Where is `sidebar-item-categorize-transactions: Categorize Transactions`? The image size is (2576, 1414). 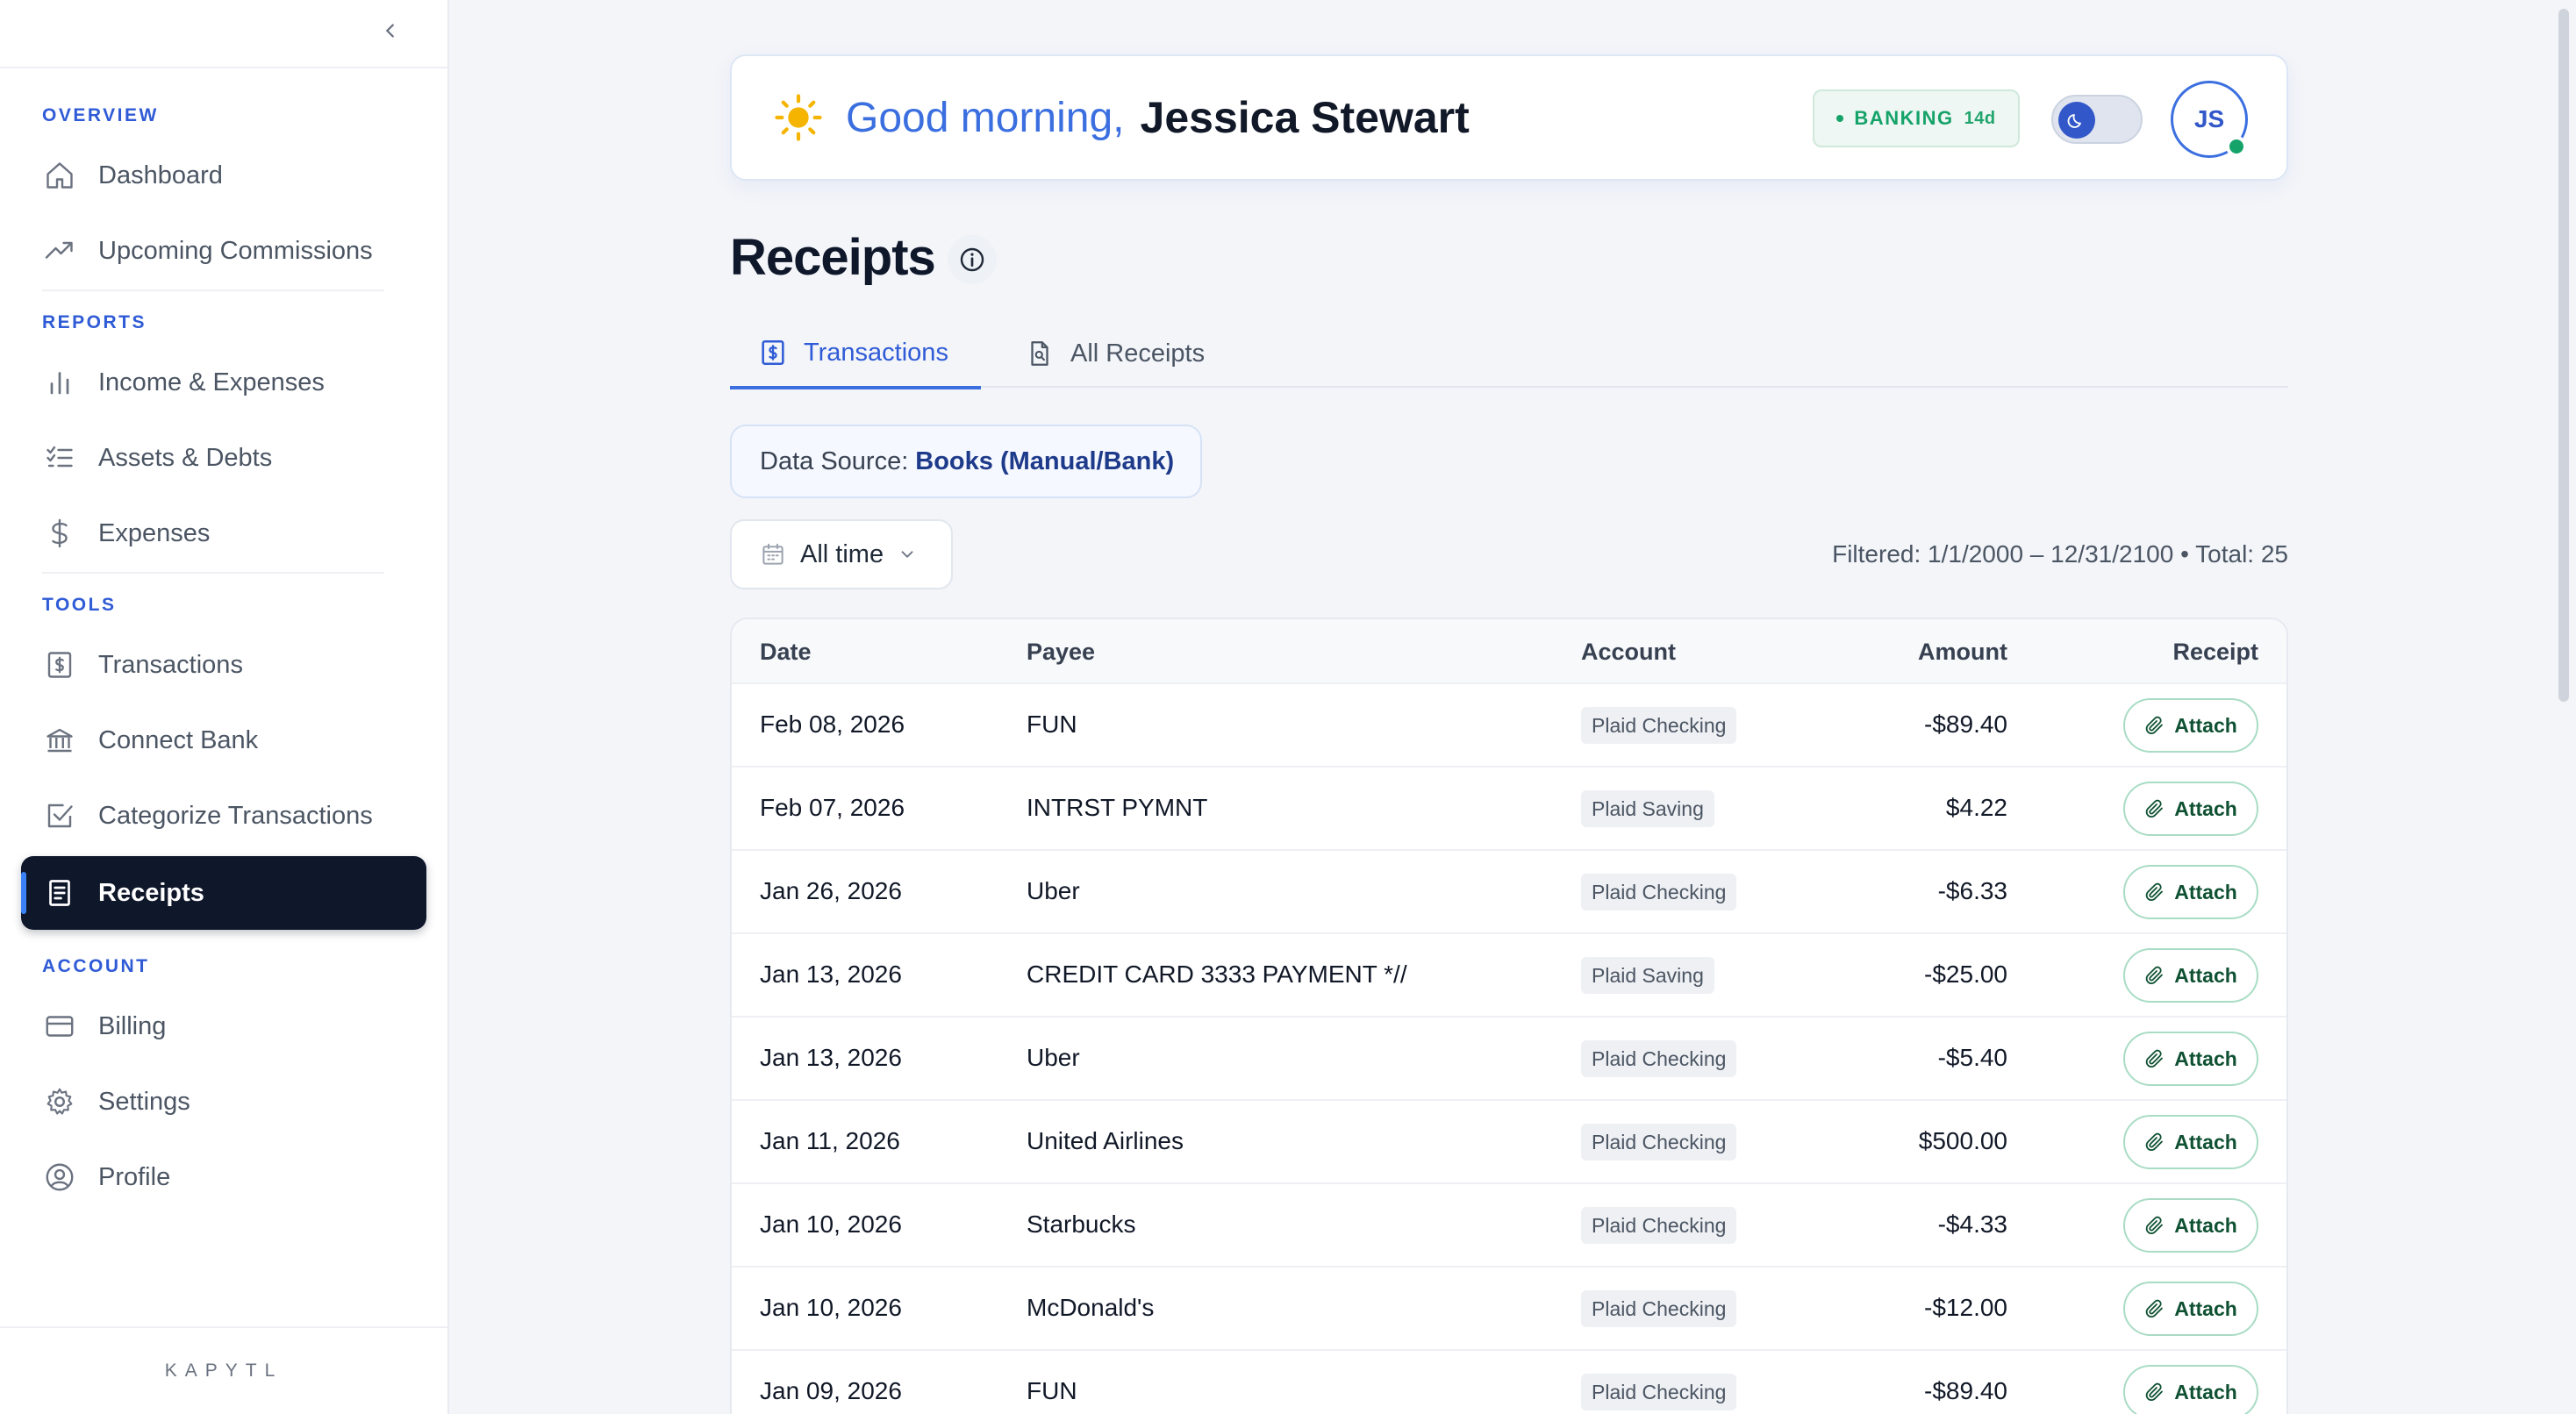 sidebar-item-categorize-transactions: Categorize Transactions is located at coordinates (223, 816).